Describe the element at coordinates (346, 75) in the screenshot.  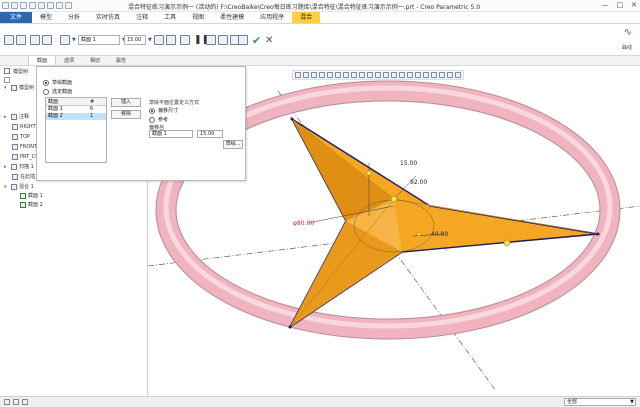
I see `view-manager-icon` at that location.